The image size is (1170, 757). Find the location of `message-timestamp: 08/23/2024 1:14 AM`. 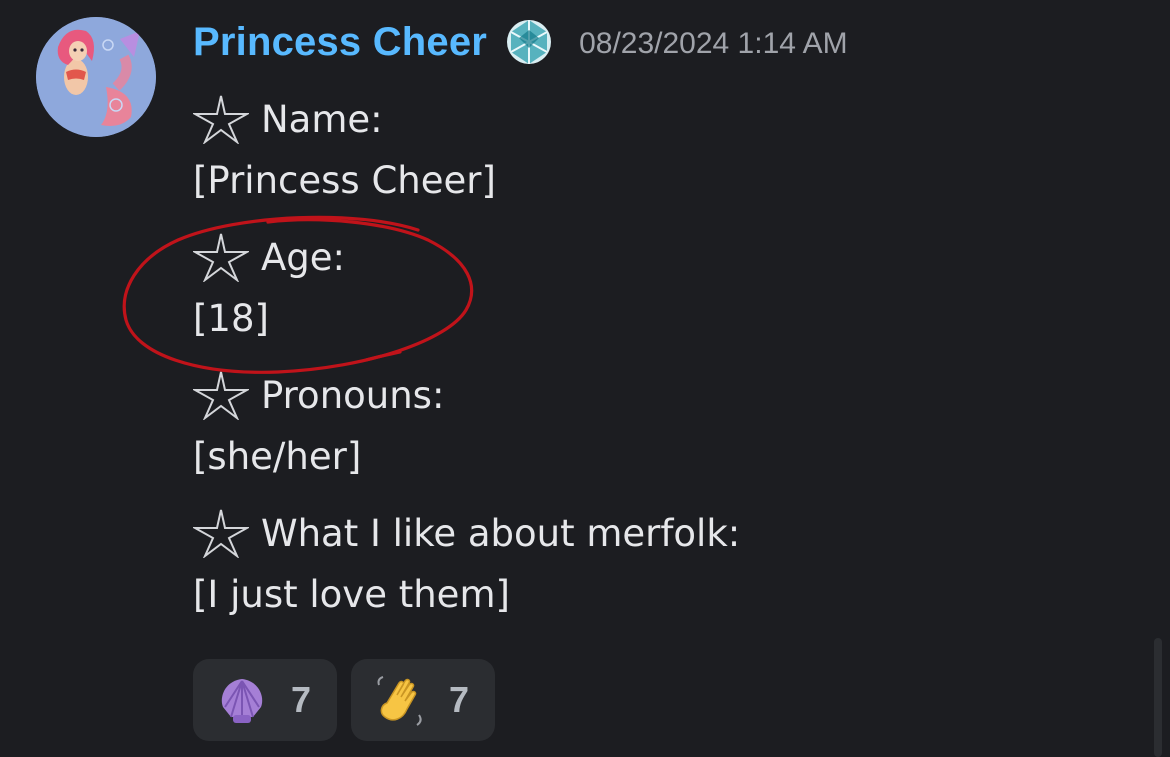

message-timestamp: 08/23/2024 1:14 AM is located at coordinates (713, 43).